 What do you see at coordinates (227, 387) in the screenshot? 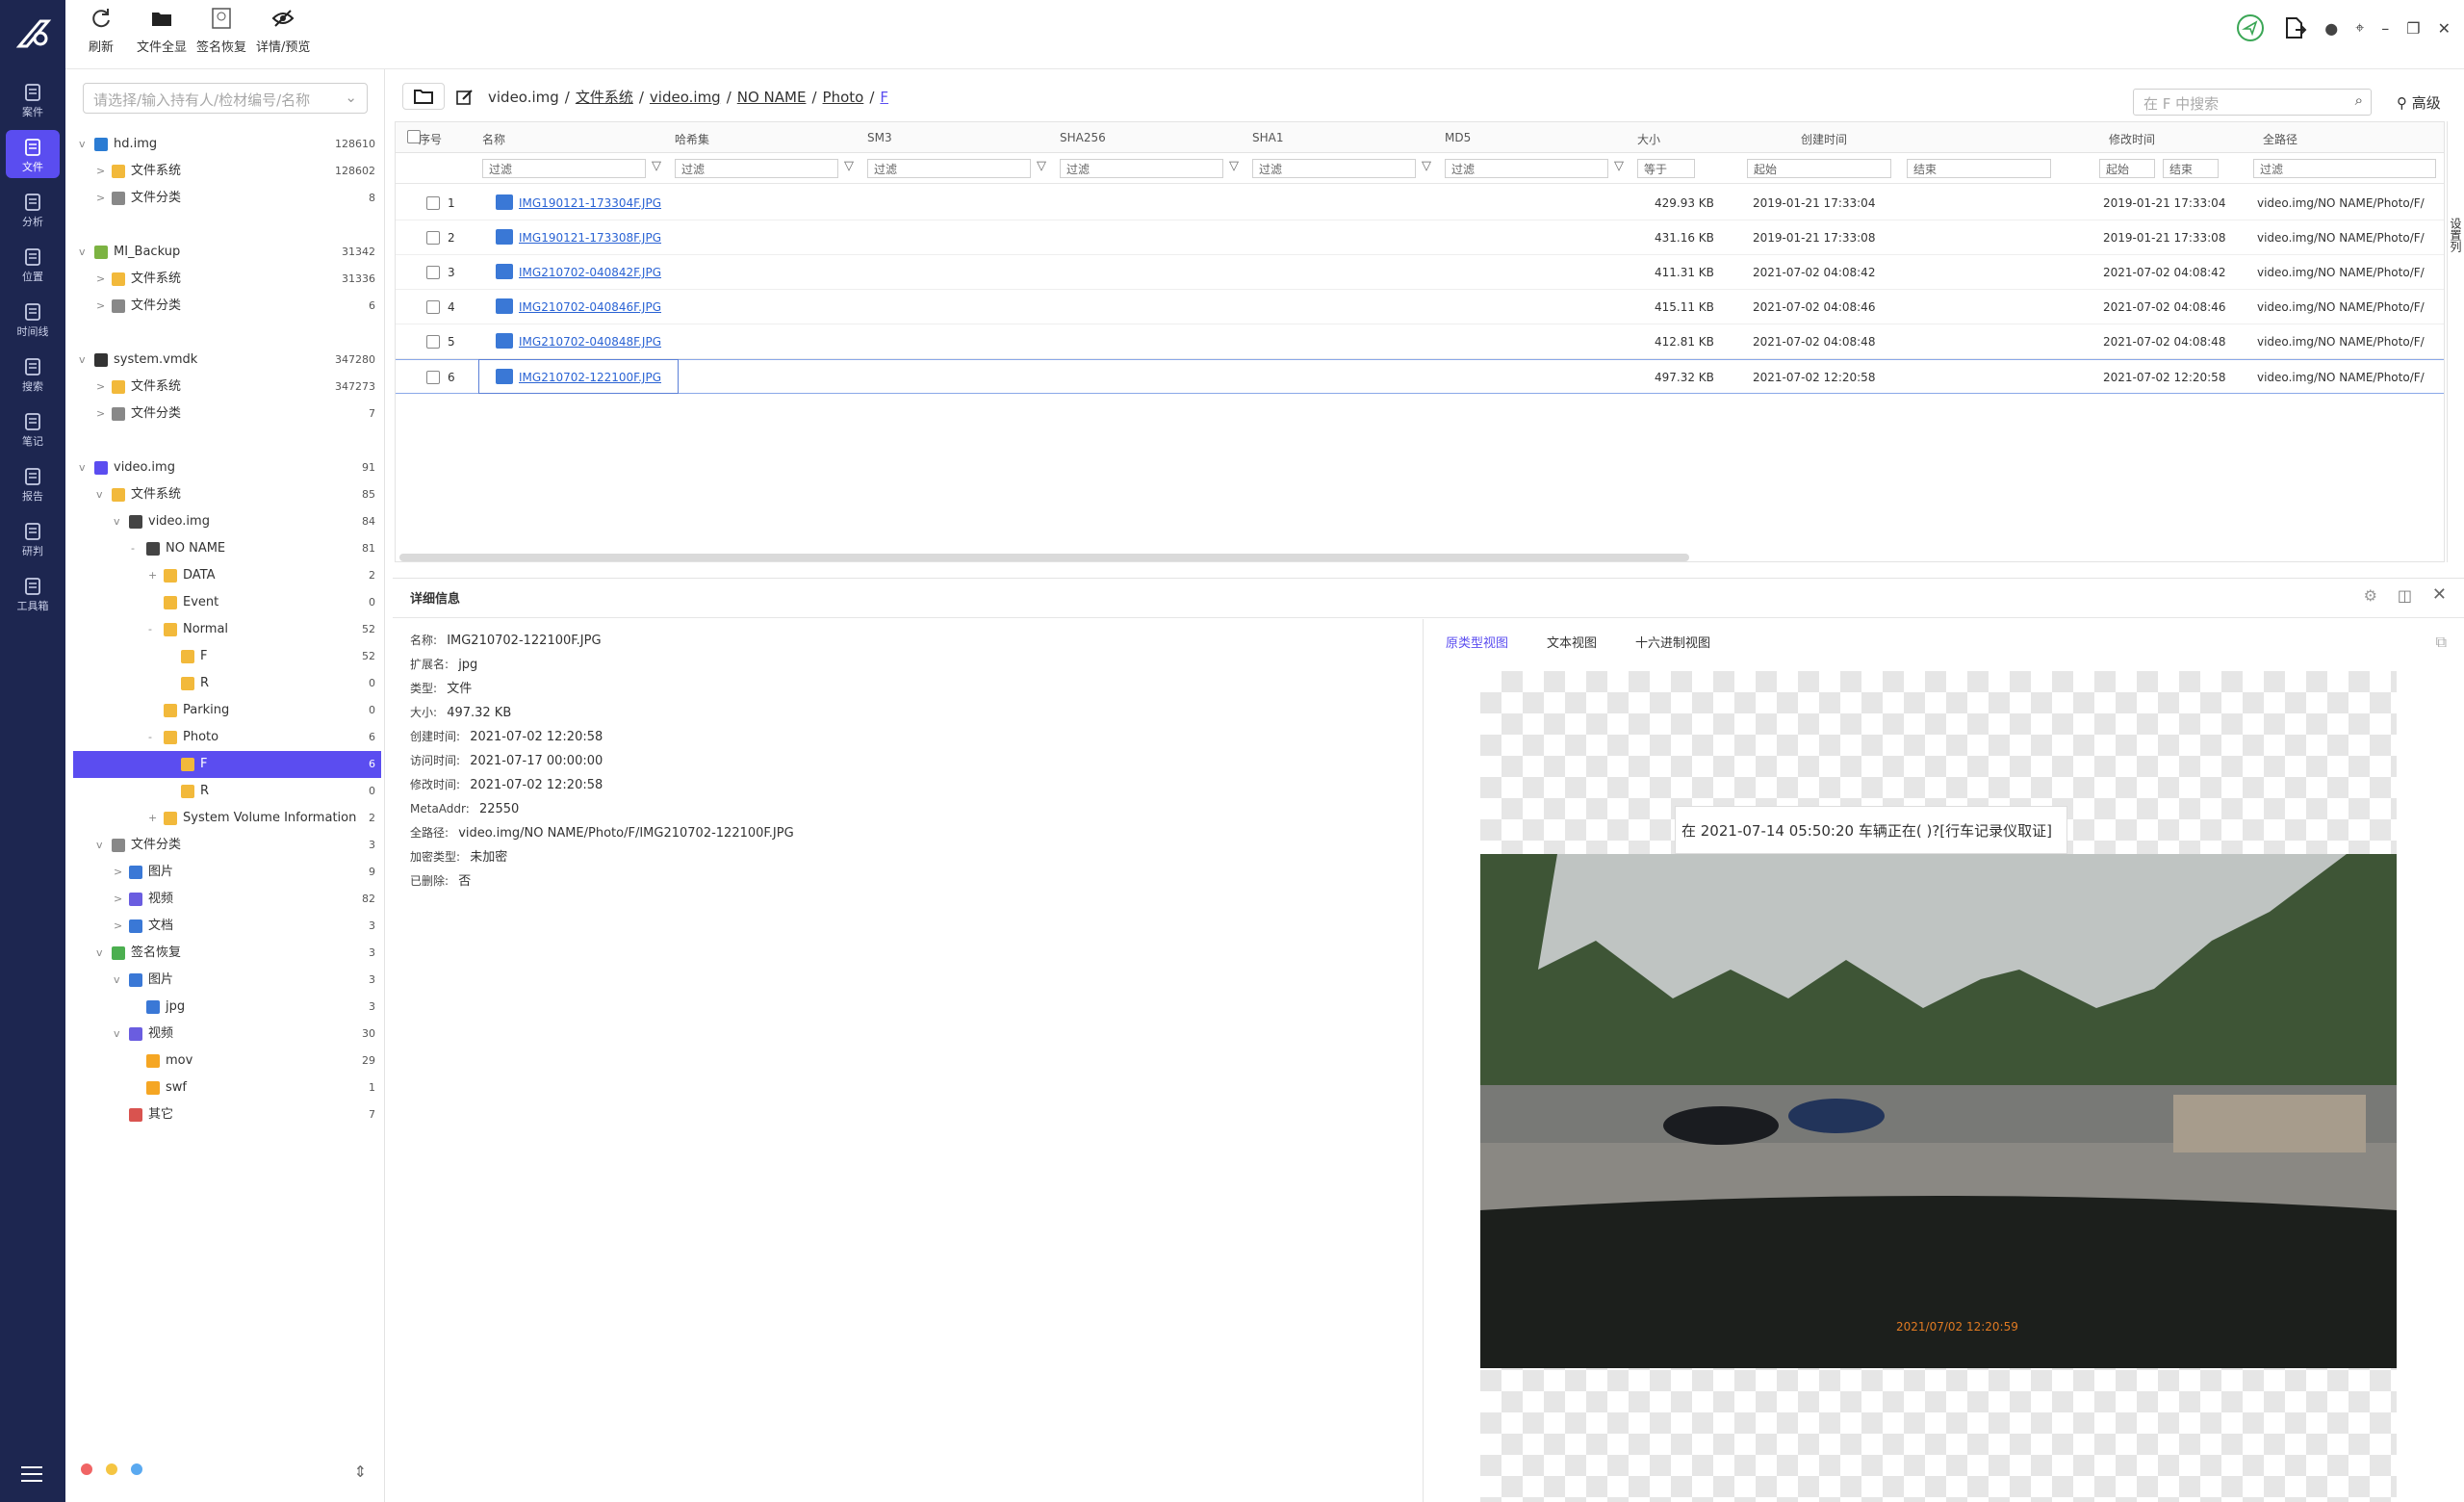
I see `tree-item: > 文件系统 347273` at bounding box center [227, 387].